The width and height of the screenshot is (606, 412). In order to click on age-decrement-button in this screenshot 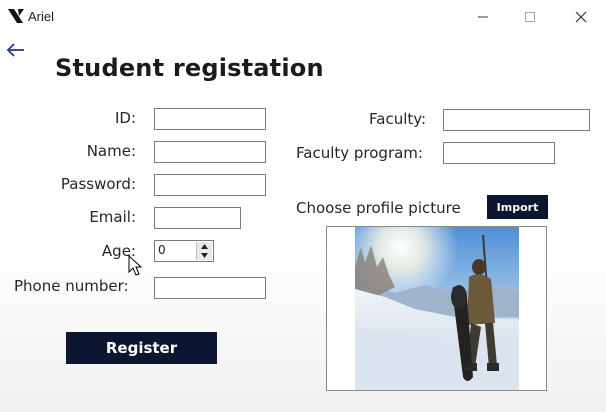, I will do `click(204, 255)`.